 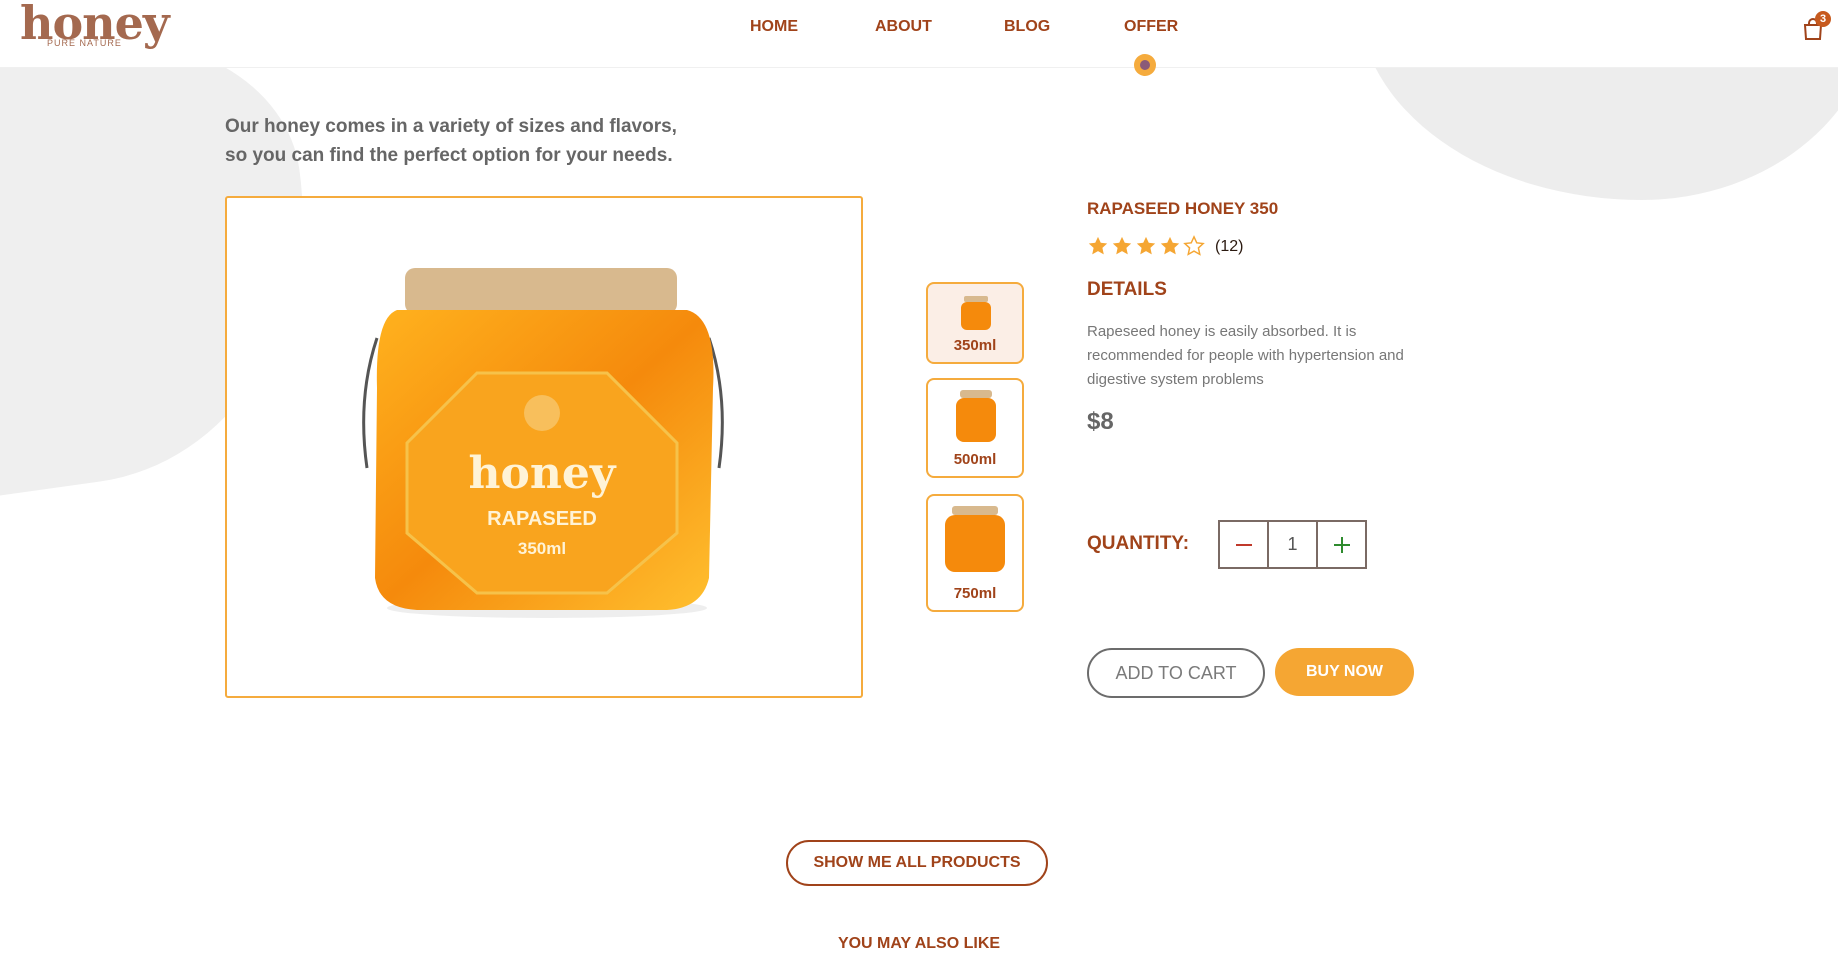 I want to click on rating-stars, so click(x=1146, y=246).